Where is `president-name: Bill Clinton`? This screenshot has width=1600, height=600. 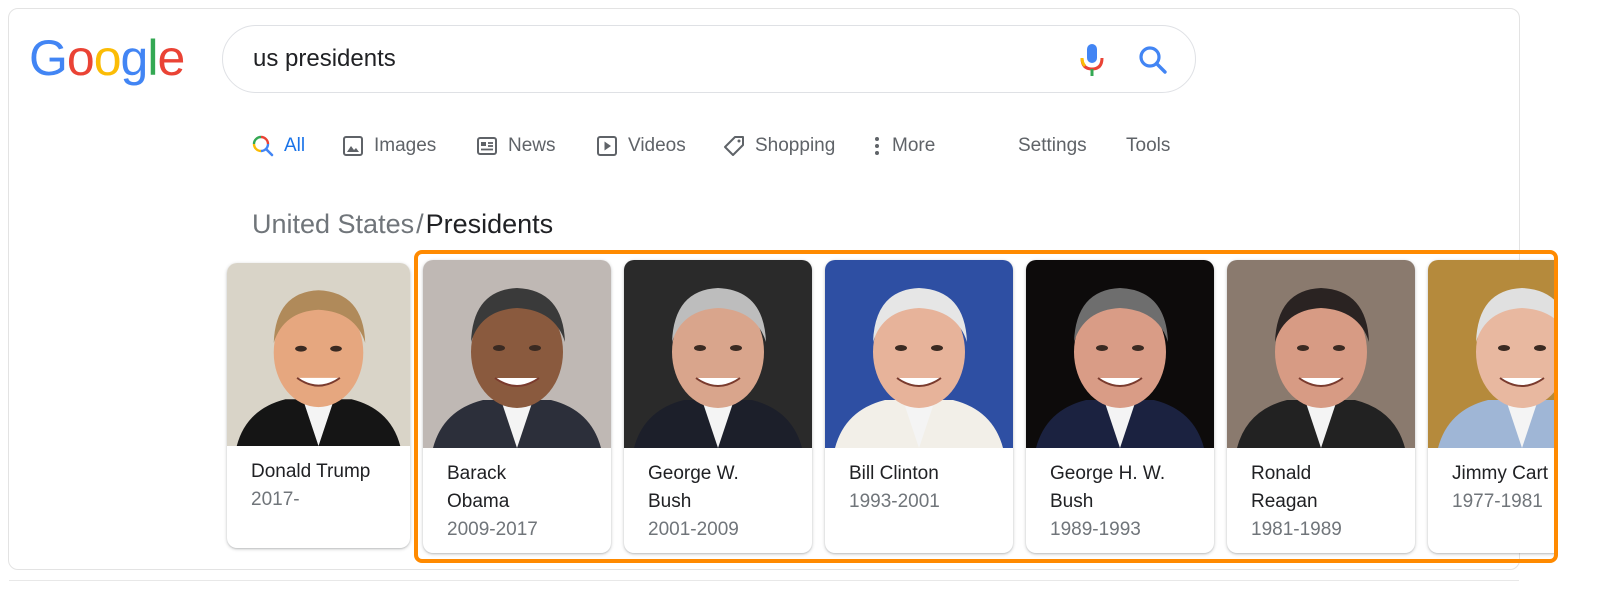
president-name: Bill Clinton is located at coordinates (919, 474).